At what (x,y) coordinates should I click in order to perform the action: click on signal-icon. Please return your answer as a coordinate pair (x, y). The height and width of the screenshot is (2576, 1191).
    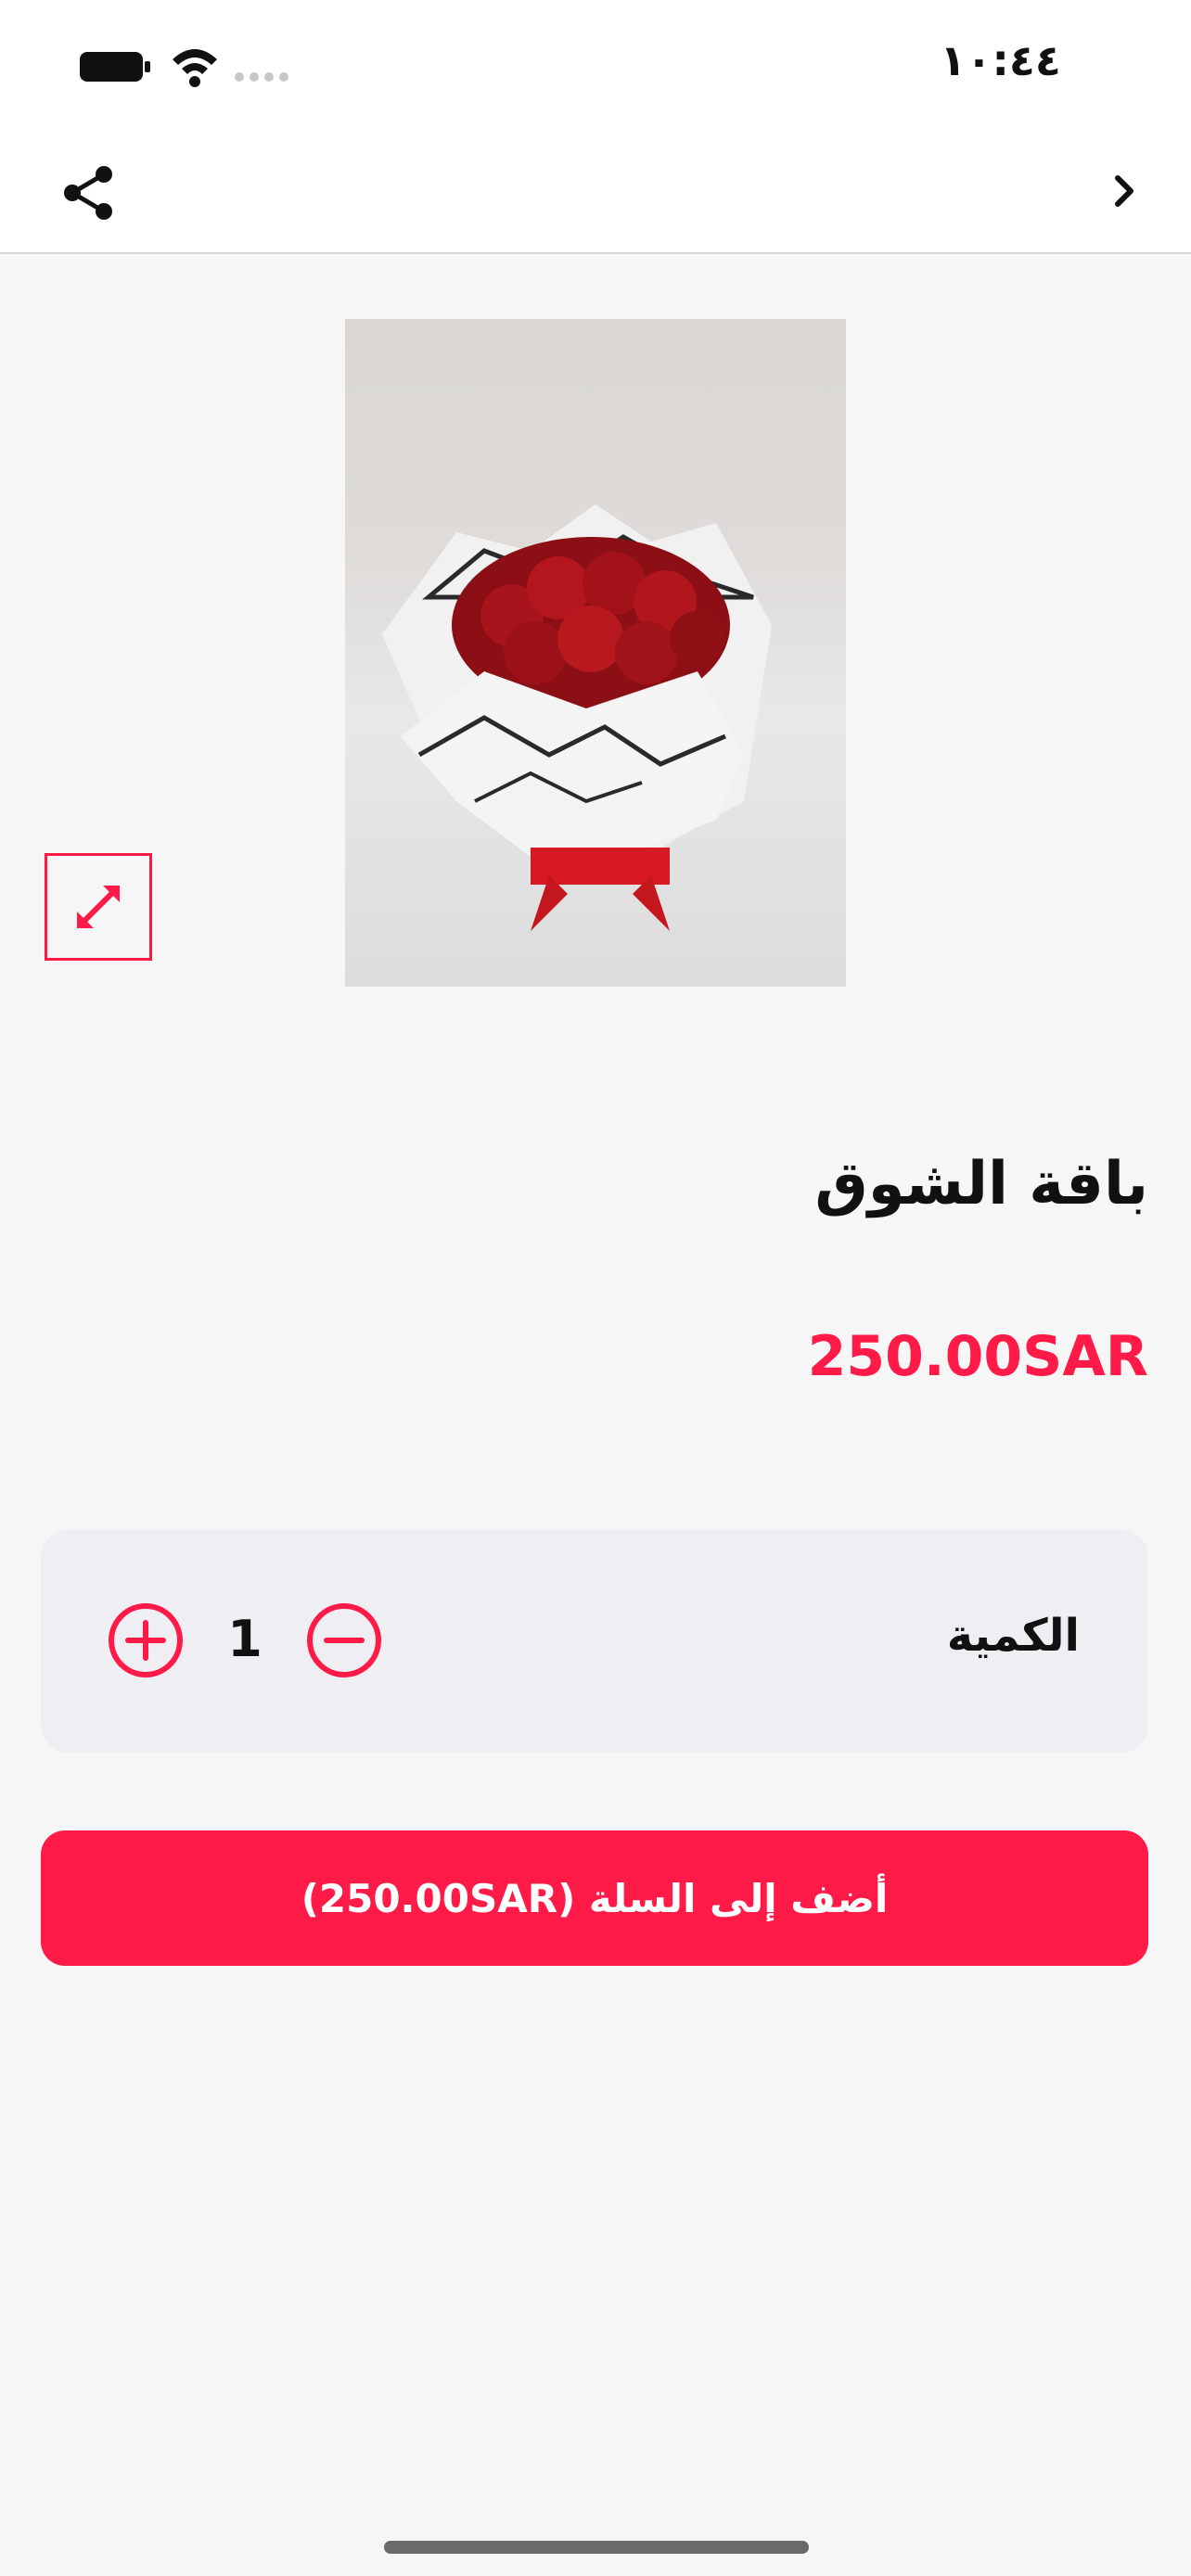
    Looking at the image, I should click on (261, 77).